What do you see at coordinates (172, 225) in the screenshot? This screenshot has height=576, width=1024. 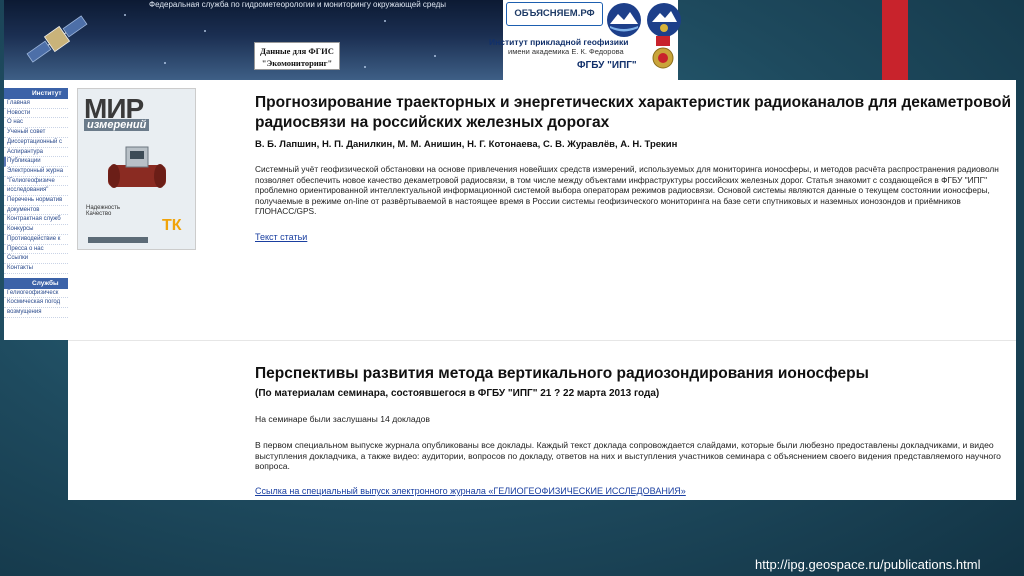 I see `cover-tk-logo: ТК` at bounding box center [172, 225].